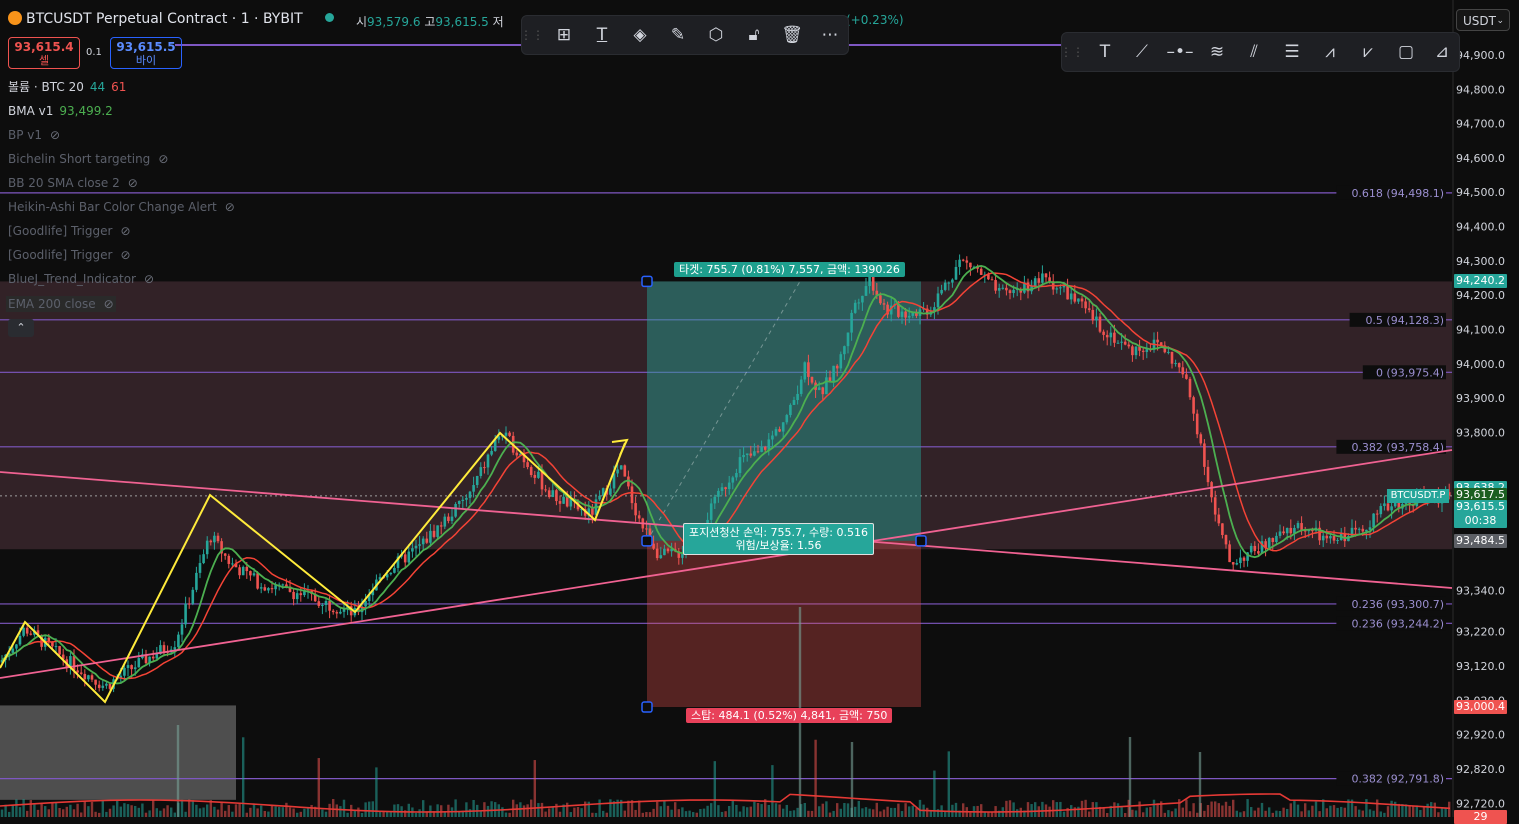  What do you see at coordinates (146, 53) in the screenshot?
I see `buy-button: 93,615.5 바이` at bounding box center [146, 53].